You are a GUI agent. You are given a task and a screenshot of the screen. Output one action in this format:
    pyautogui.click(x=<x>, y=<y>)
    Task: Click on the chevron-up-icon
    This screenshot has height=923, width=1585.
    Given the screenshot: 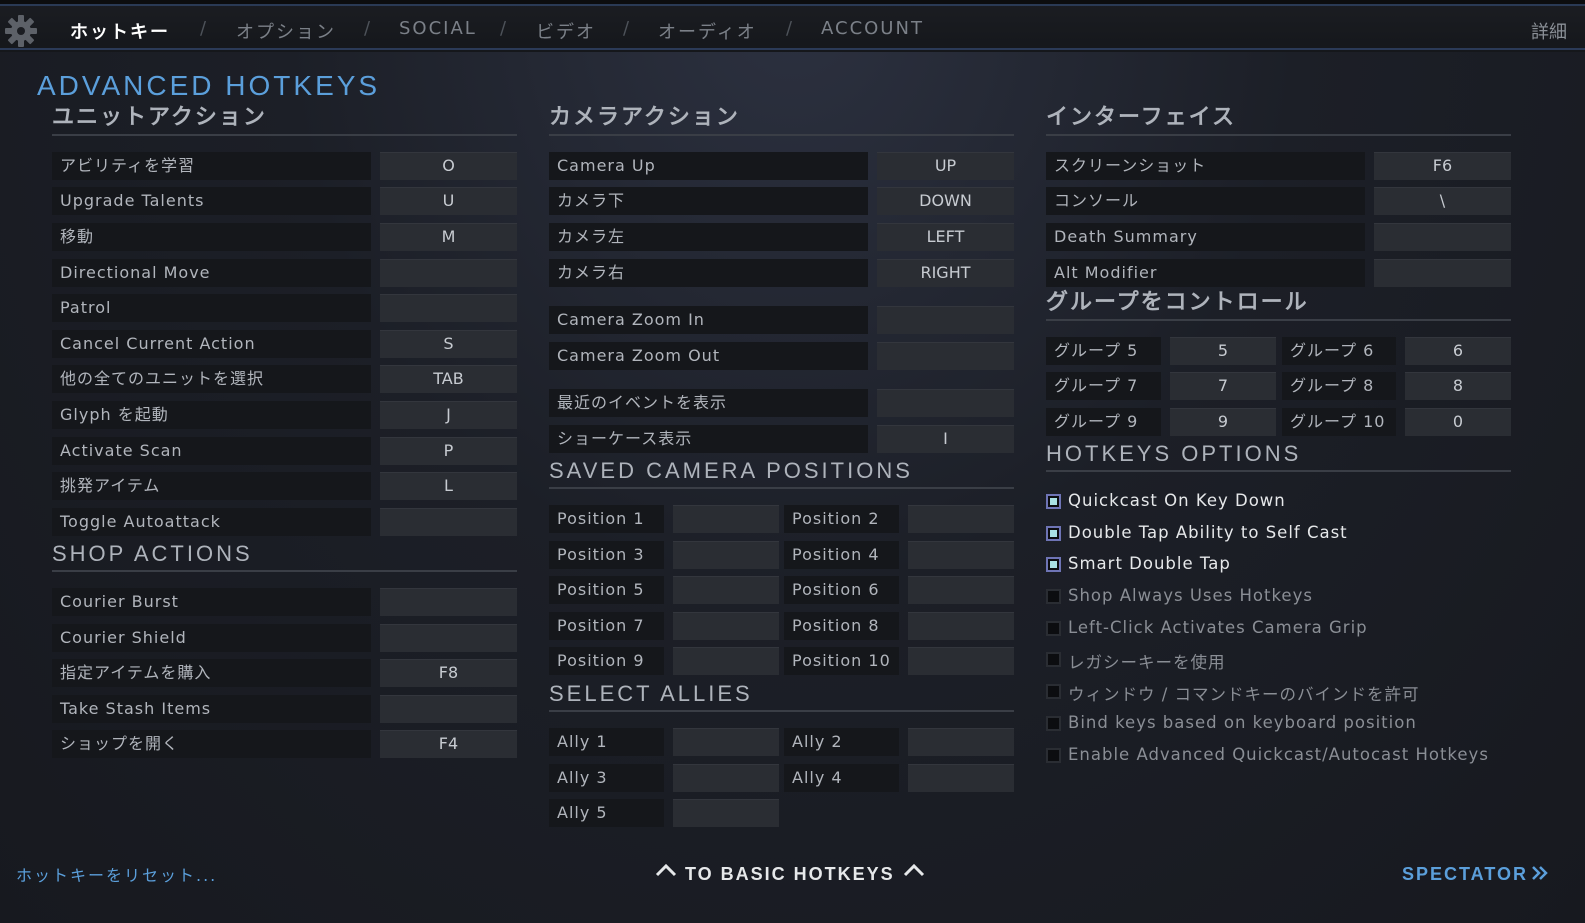 What is the action you would take?
    pyautogui.click(x=666, y=870)
    